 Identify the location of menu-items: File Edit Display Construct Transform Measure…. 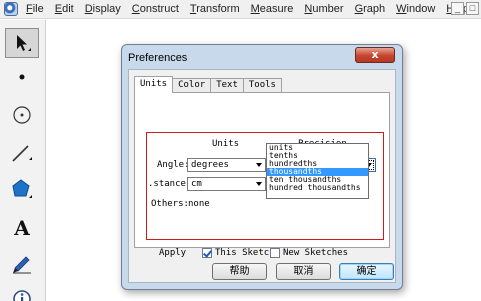
(248, 9).